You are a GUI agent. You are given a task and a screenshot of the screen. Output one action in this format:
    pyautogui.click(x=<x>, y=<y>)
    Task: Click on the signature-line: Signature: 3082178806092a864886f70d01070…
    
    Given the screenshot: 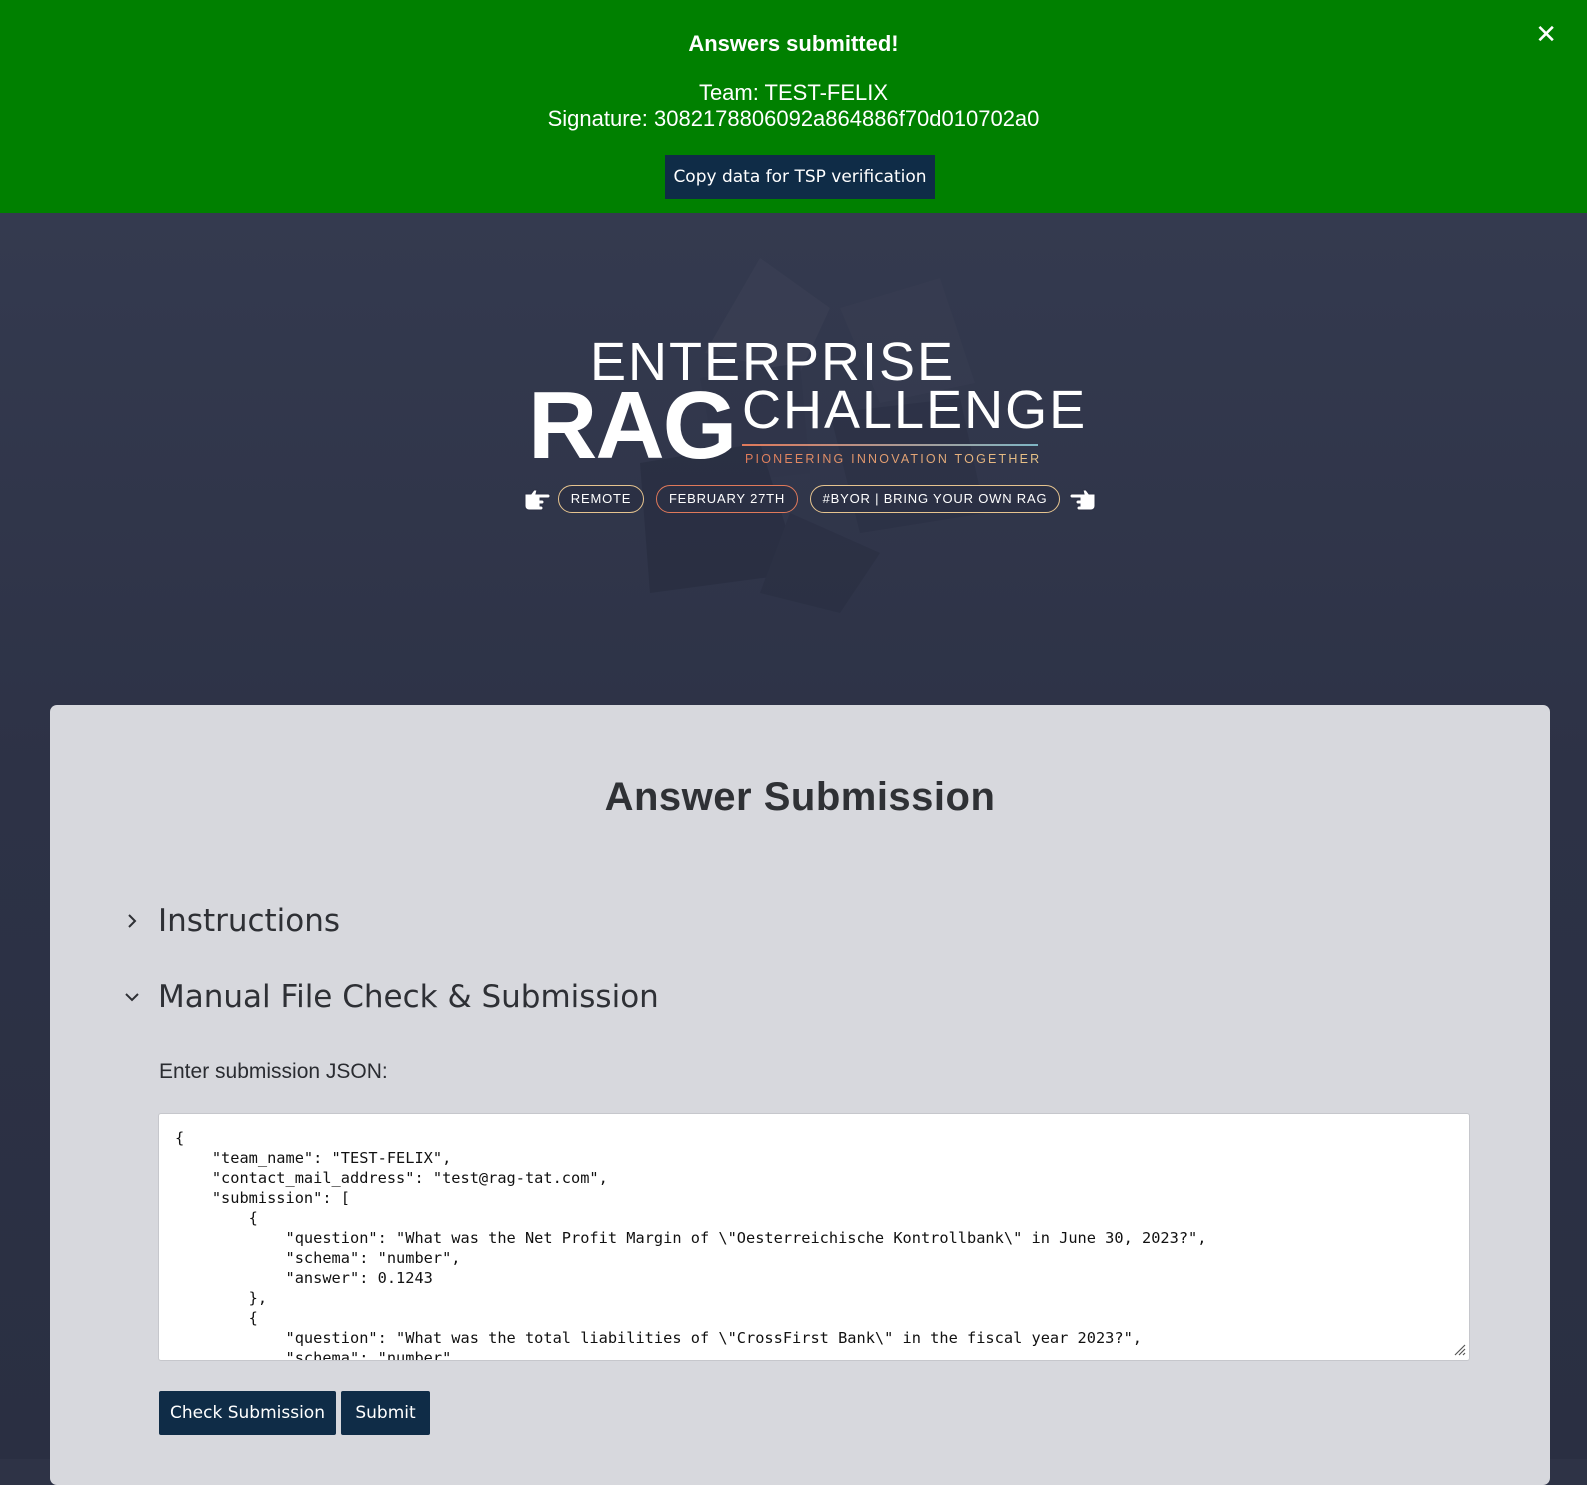 What is the action you would take?
    pyautogui.click(x=793, y=118)
    